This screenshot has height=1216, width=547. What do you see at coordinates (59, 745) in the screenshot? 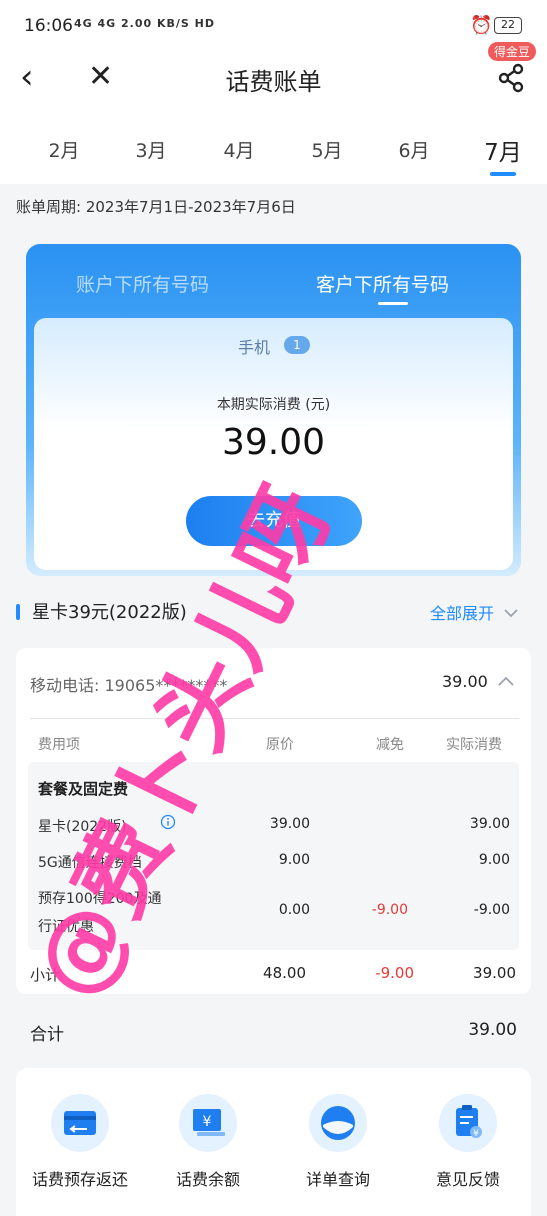
I see `header-item: 费用项` at bounding box center [59, 745].